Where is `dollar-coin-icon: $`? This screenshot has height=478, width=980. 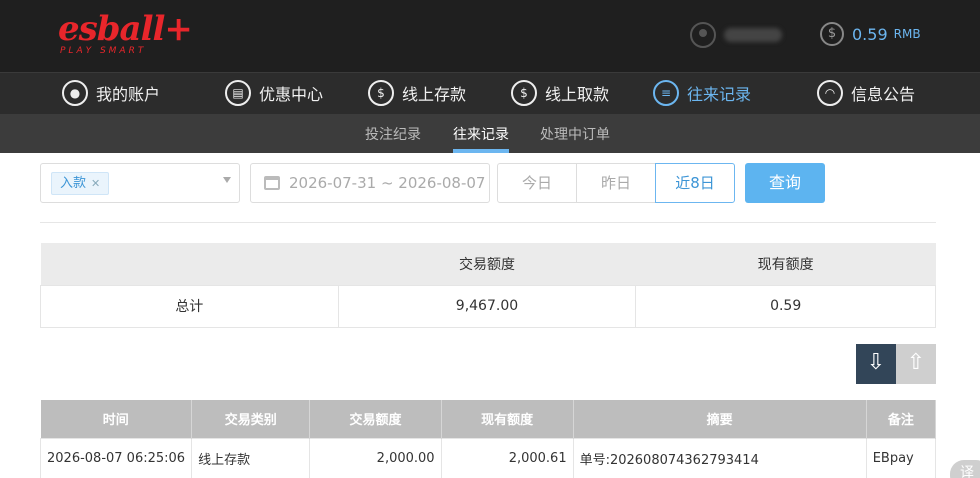 dollar-coin-icon: $ is located at coordinates (832, 34).